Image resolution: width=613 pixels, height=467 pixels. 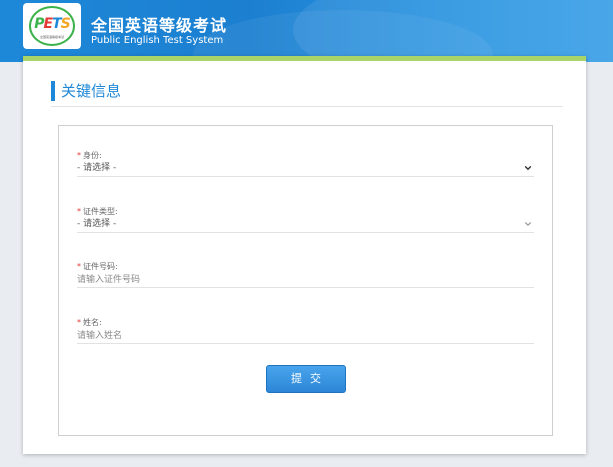 I want to click on name-control, so click(x=305, y=336).